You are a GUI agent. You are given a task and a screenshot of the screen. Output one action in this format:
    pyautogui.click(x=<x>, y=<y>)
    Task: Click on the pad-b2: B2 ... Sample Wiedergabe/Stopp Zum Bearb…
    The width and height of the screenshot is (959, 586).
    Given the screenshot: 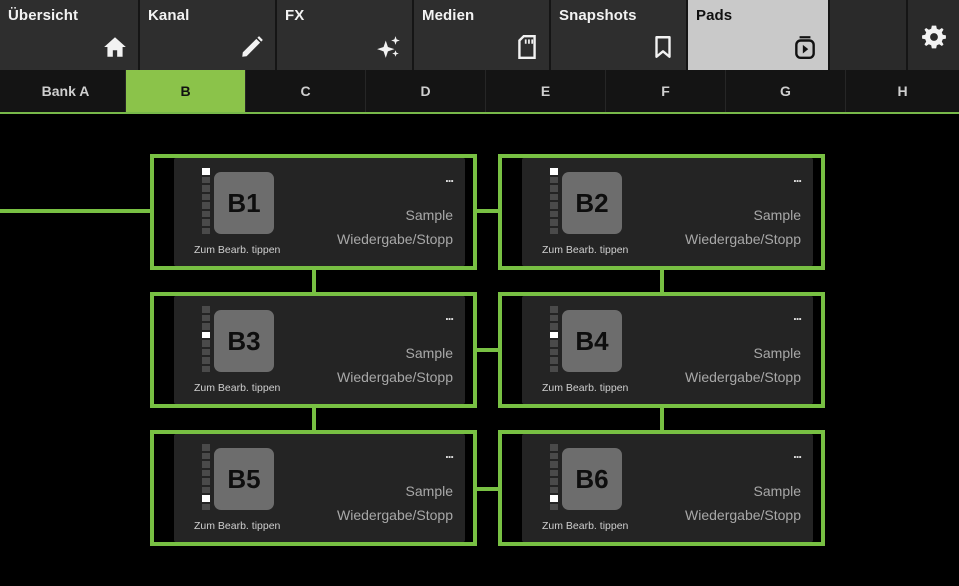 What is the action you would take?
    pyautogui.click(x=661, y=212)
    